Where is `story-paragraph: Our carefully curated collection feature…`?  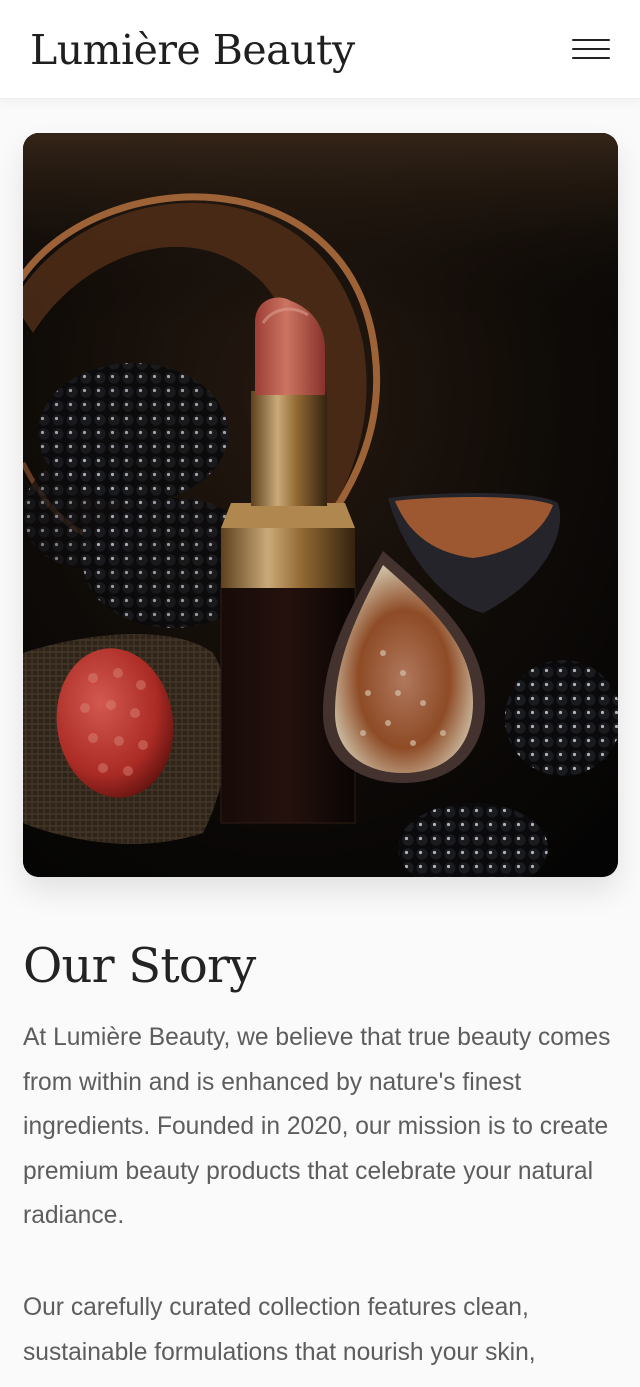
story-paragraph: Our carefully curated collection feature… is located at coordinates (279, 1330).